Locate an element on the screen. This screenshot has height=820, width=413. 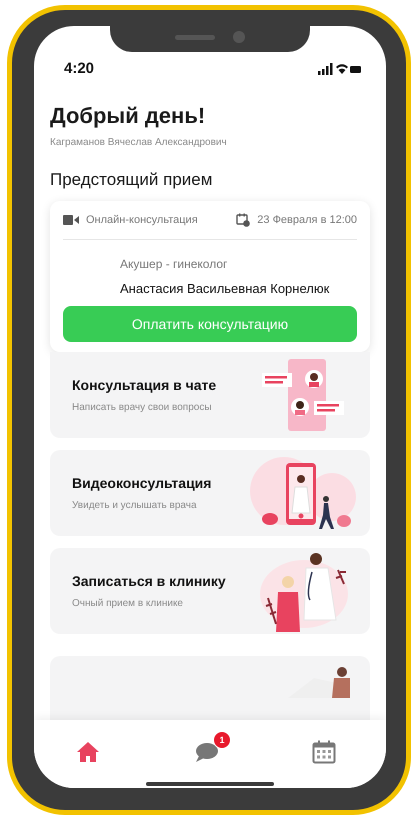
status-icons is located at coordinates (340, 68).